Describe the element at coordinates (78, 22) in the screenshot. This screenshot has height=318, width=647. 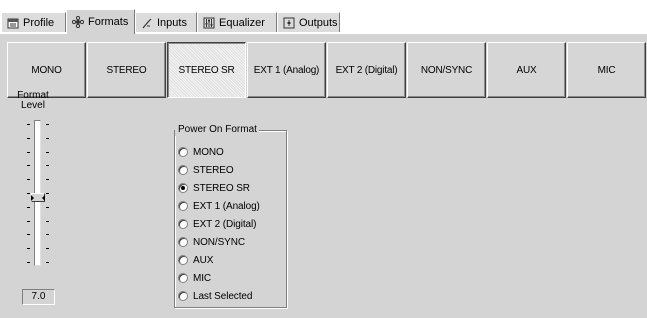
I see `formats-icon` at that location.